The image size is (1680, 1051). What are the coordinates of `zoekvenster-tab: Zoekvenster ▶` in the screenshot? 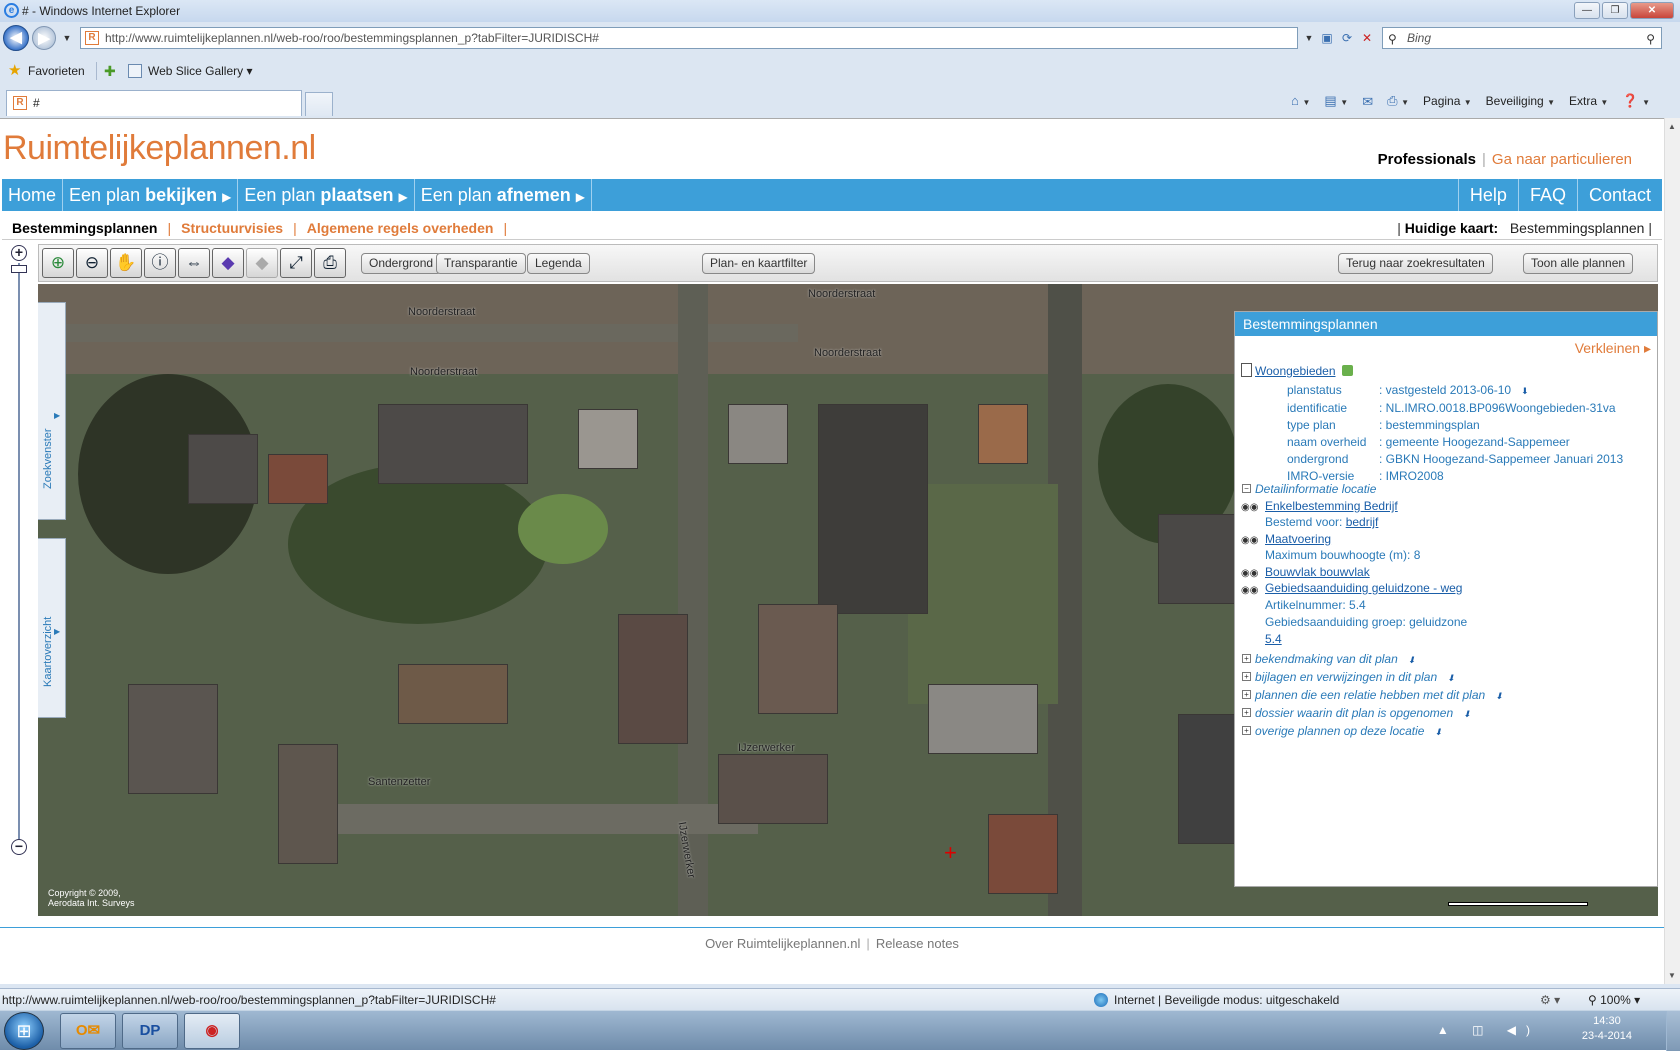 It's located at (52, 411).